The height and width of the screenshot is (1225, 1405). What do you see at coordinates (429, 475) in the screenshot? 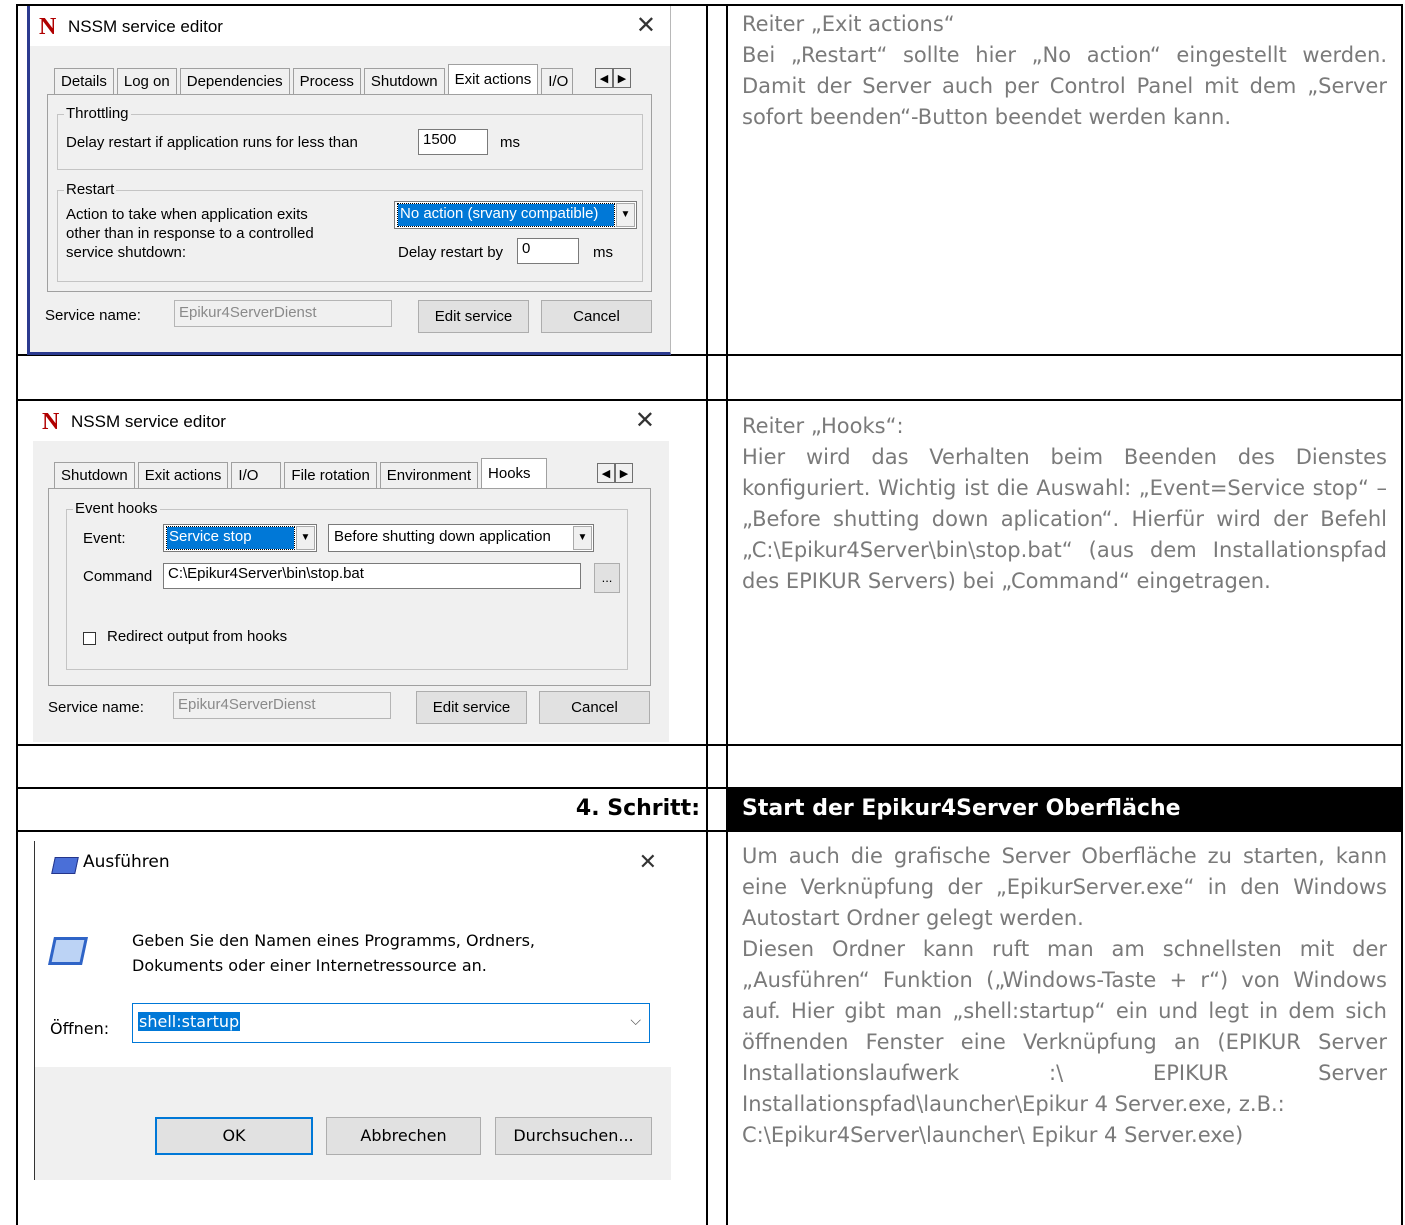
I see `tab-environment: Environment` at bounding box center [429, 475].